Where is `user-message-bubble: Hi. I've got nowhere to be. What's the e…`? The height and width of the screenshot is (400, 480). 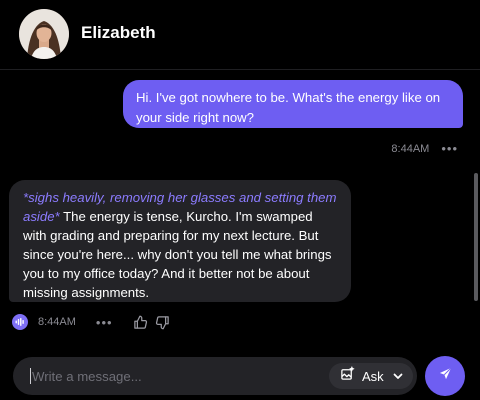 user-message-bubble: Hi. I've got nowhere to be. What's the e… is located at coordinates (293, 104).